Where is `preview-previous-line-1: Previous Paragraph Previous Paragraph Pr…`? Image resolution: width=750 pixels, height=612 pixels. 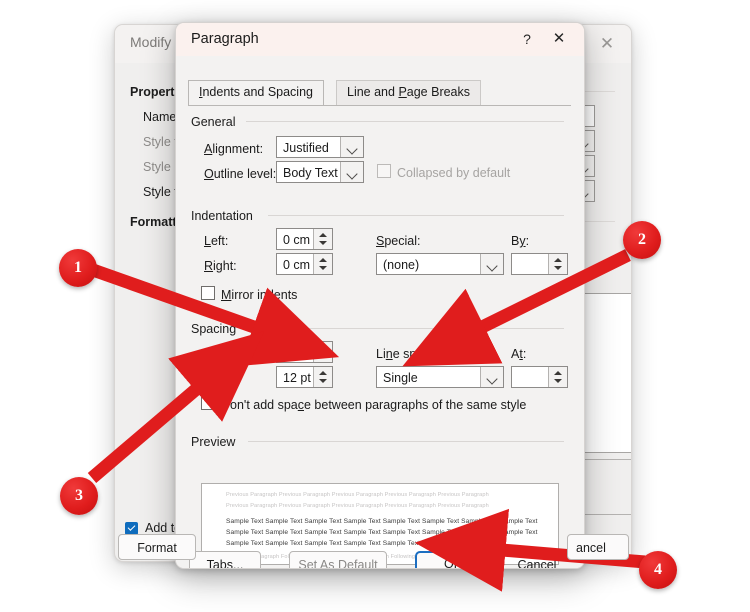
preview-previous-line-1: Previous Paragraph Previous Paragraph Pr… is located at coordinates (357, 495).